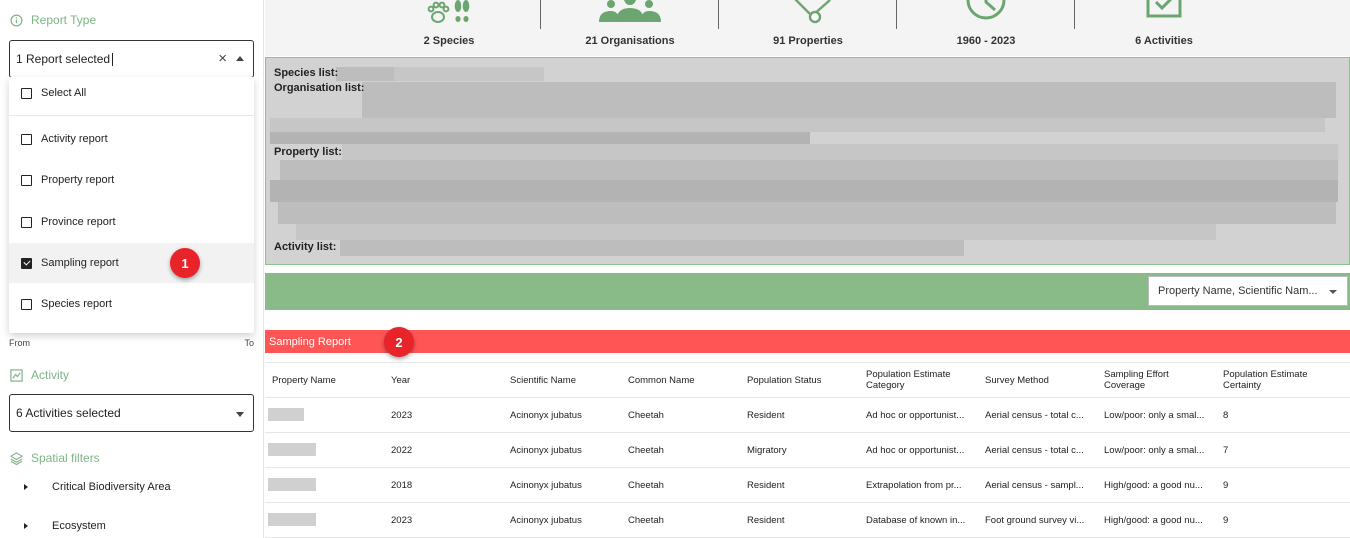 This screenshot has width=1350, height=538. Describe the element at coordinates (131, 413) in the screenshot. I see `activity-select: 6 Activities selected` at that location.